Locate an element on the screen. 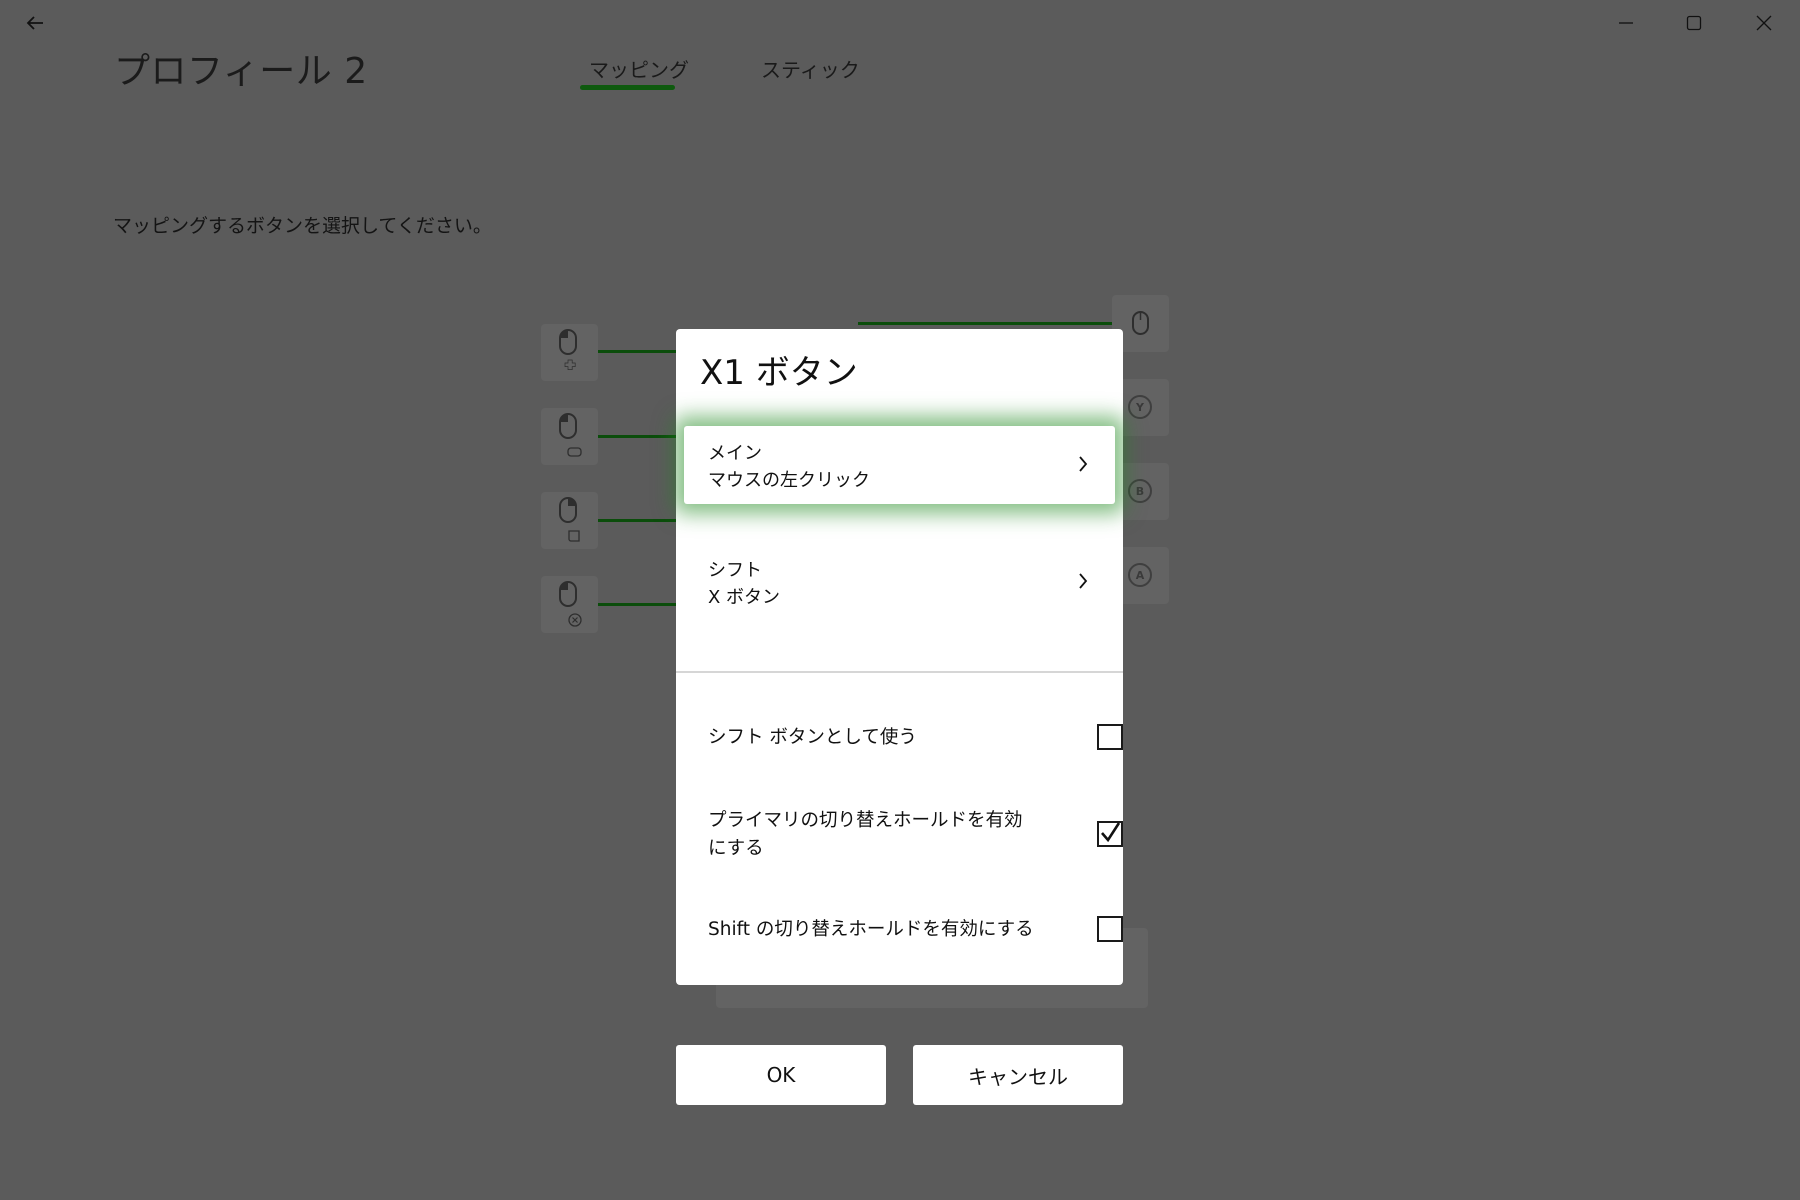 Image resolution: width=1800 pixels, height=1200 pixels. mouse-x-icon is located at coordinates (570, 604).